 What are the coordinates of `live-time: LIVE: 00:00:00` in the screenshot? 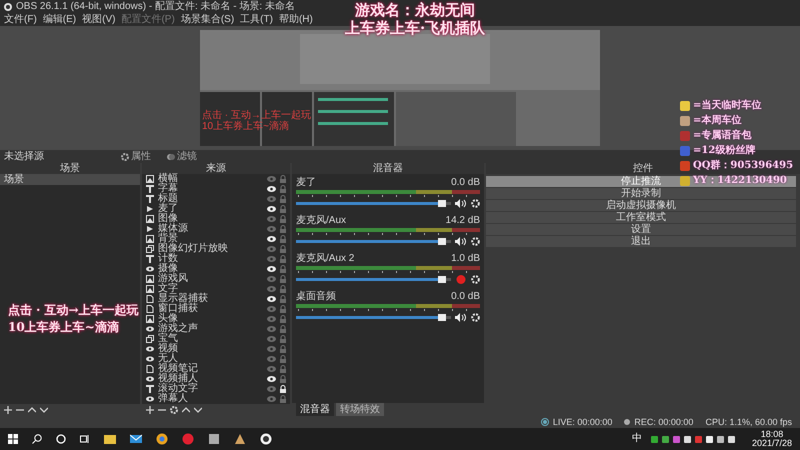 It's located at (582, 422).